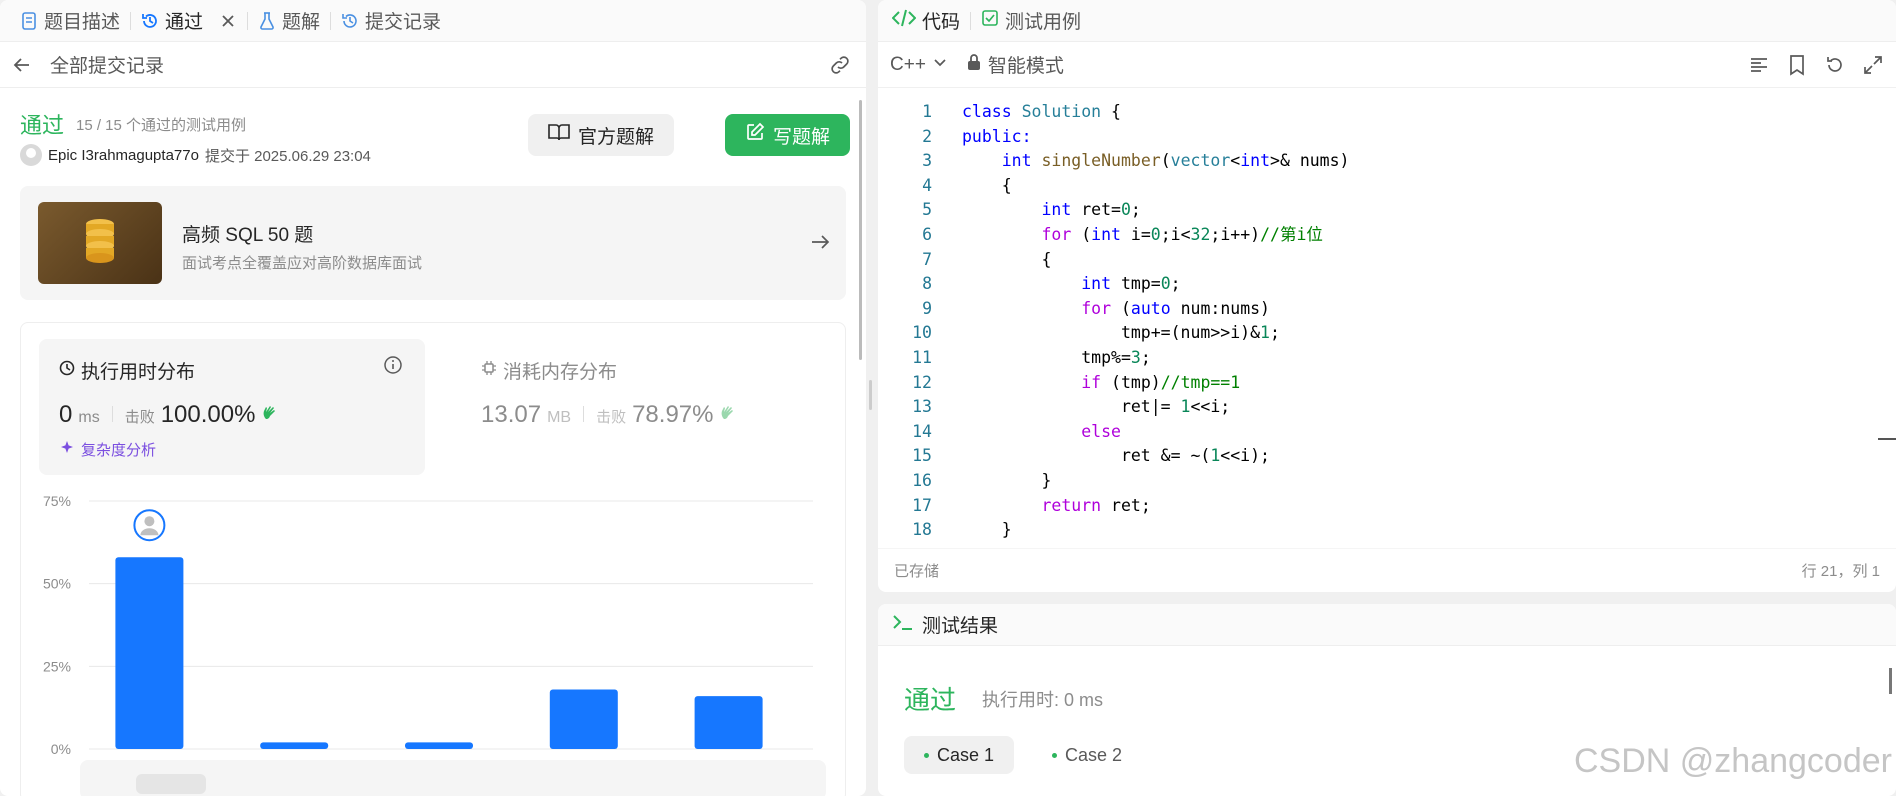 This screenshot has width=1896, height=796. Describe the element at coordinates (189, 21) in the screenshot. I see `tab-passed: 通过` at that location.